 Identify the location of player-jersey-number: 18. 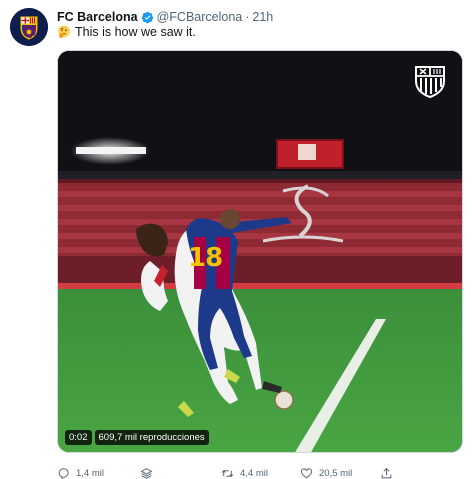
(205, 258).